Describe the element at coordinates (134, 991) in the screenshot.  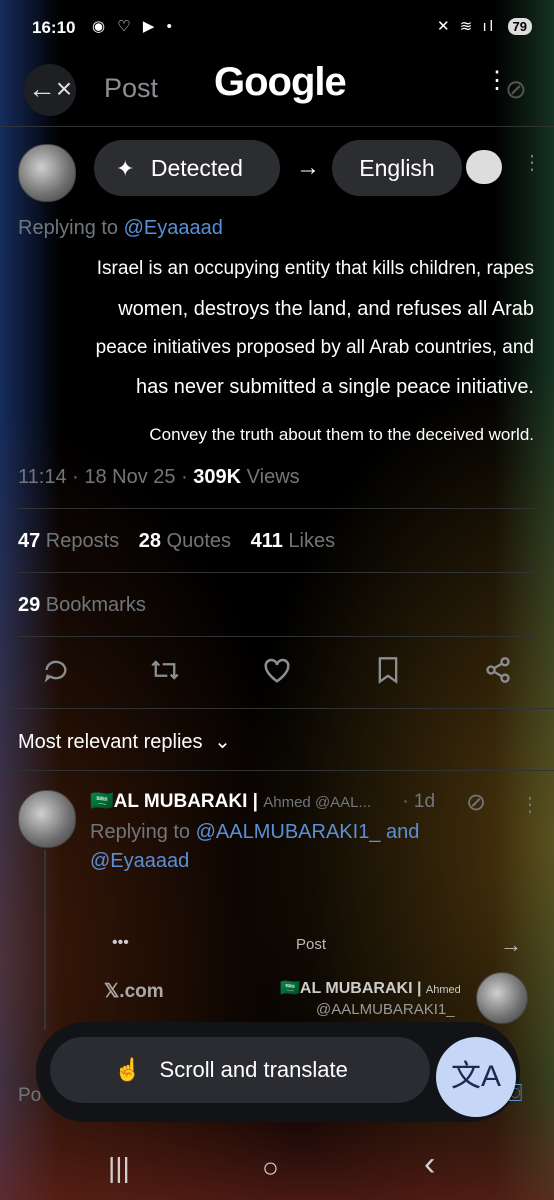
I see `x-site-label: 𝕏.com` at that location.